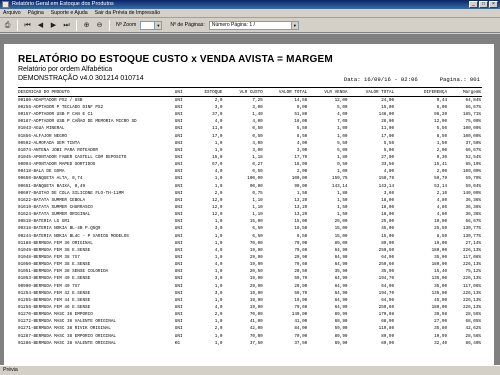  I want to click on table-cell: 226,13%, so click(471, 293).